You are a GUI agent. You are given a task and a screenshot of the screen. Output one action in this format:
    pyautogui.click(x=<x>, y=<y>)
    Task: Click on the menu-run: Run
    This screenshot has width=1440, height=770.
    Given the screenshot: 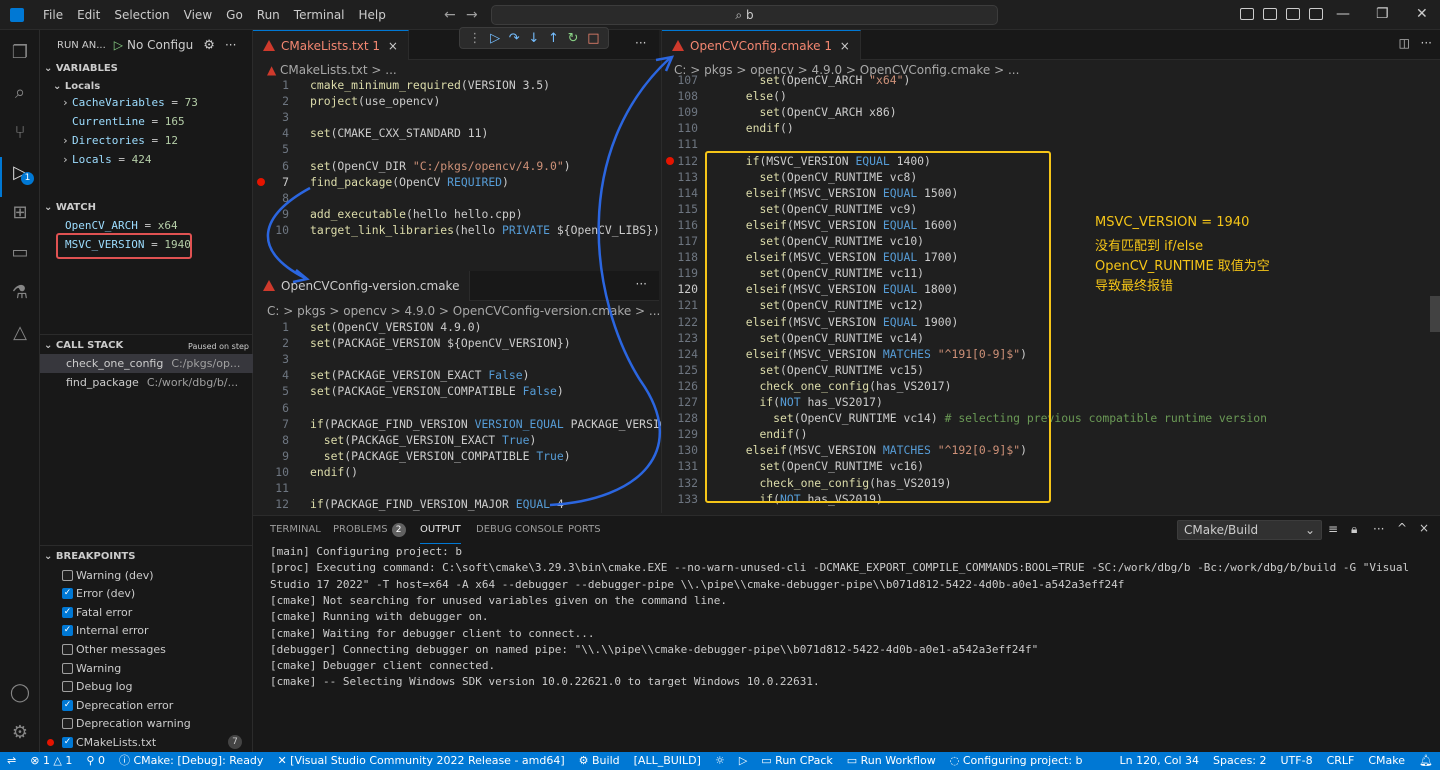 What is the action you would take?
    pyautogui.click(x=268, y=15)
    